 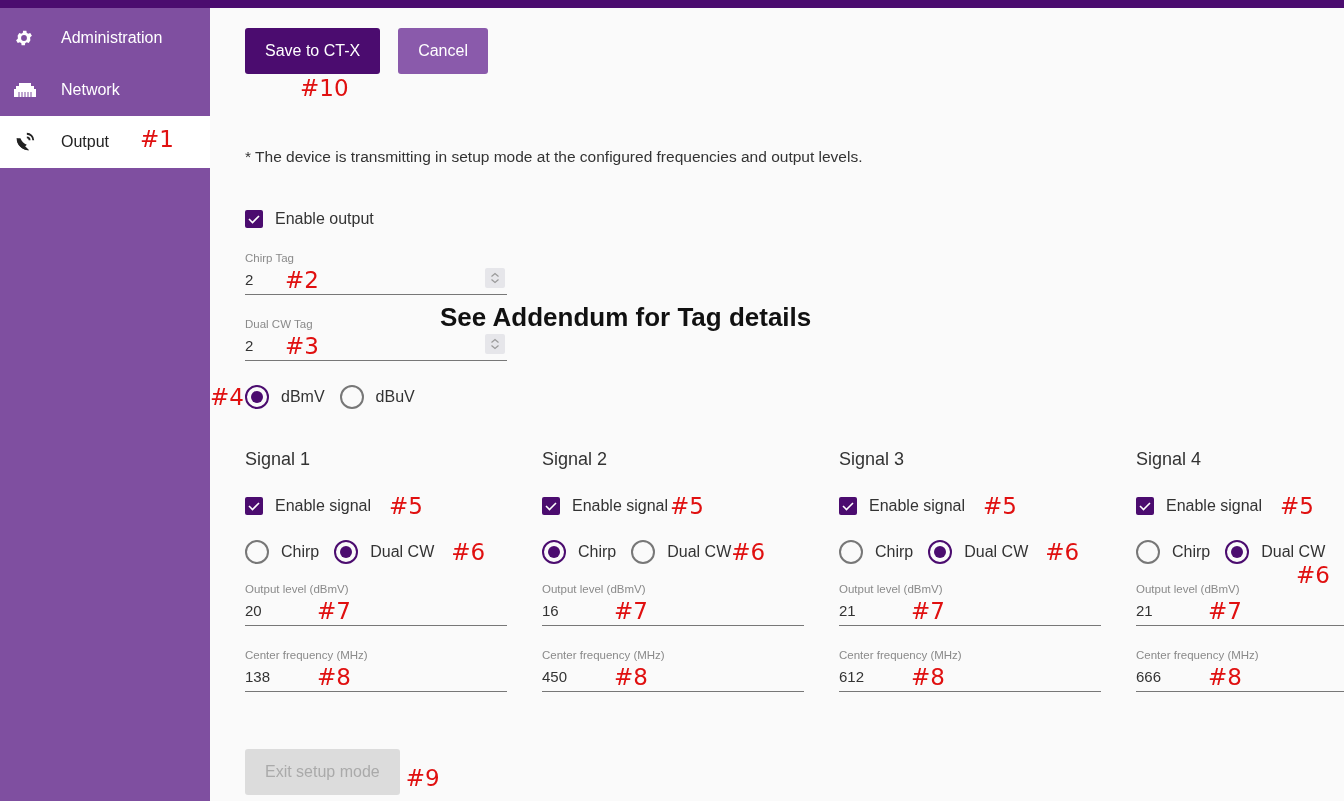 What do you see at coordinates (227, 397) in the screenshot?
I see `annotation-label: #4` at bounding box center [227, 397].